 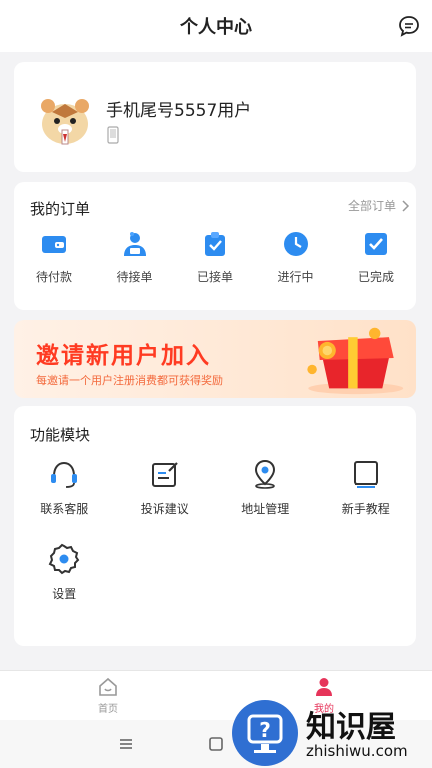 I want to click on person-icon, so click(x=324, y=687).